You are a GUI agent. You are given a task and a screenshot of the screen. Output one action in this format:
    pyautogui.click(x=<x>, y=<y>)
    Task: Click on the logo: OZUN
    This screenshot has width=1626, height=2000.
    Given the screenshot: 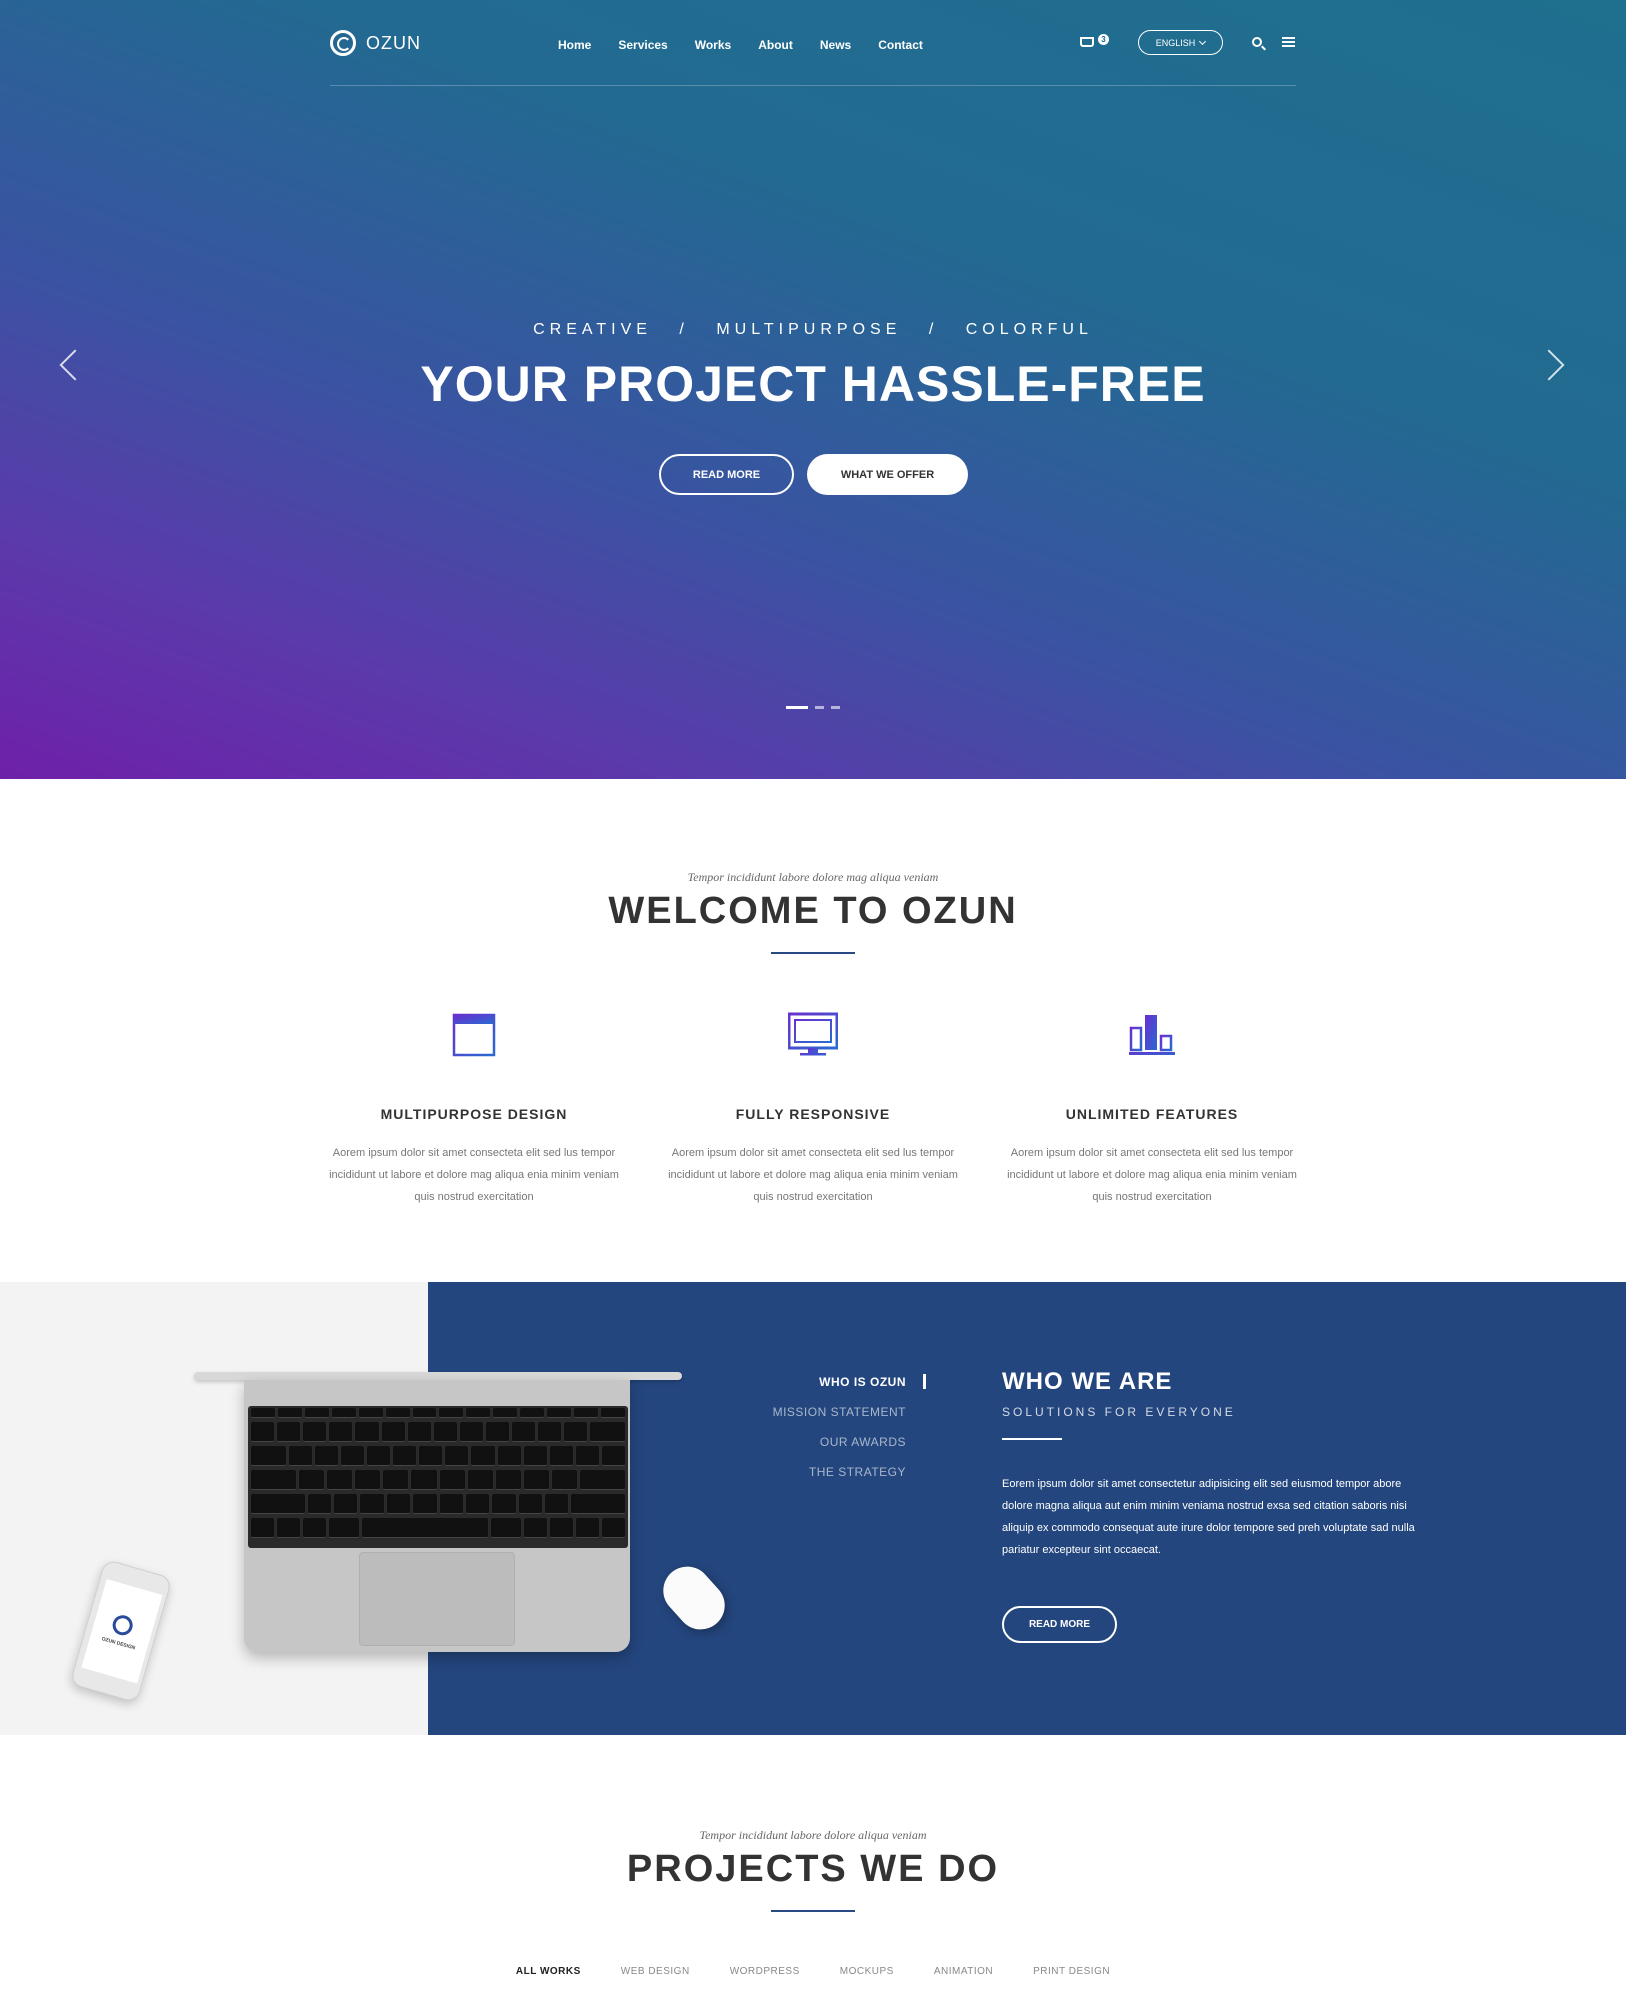 What is the action you would take?
    pyautogui.click(x=375, y=43)
    